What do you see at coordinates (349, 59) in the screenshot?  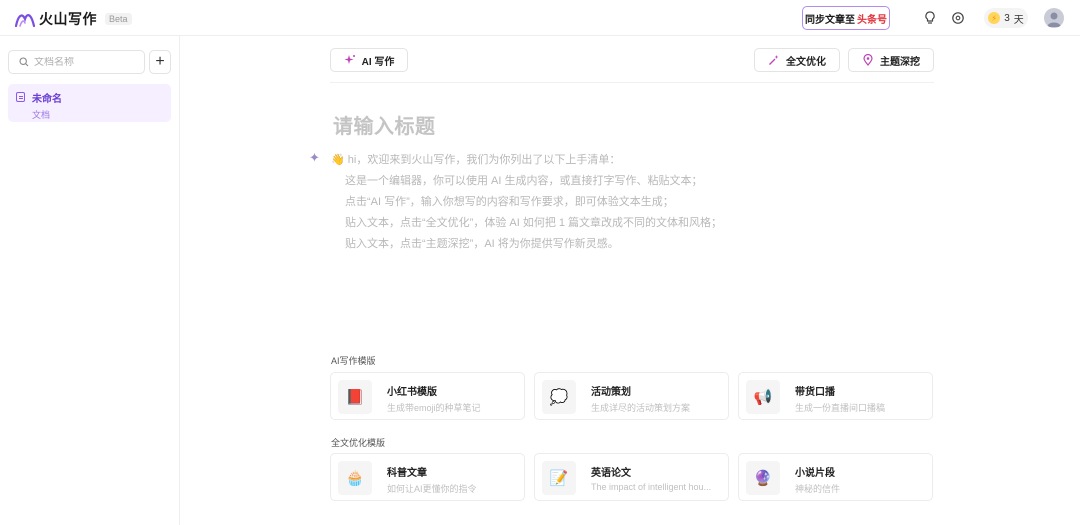 I see `sparkle-icon` at bounding box center [349, 59].